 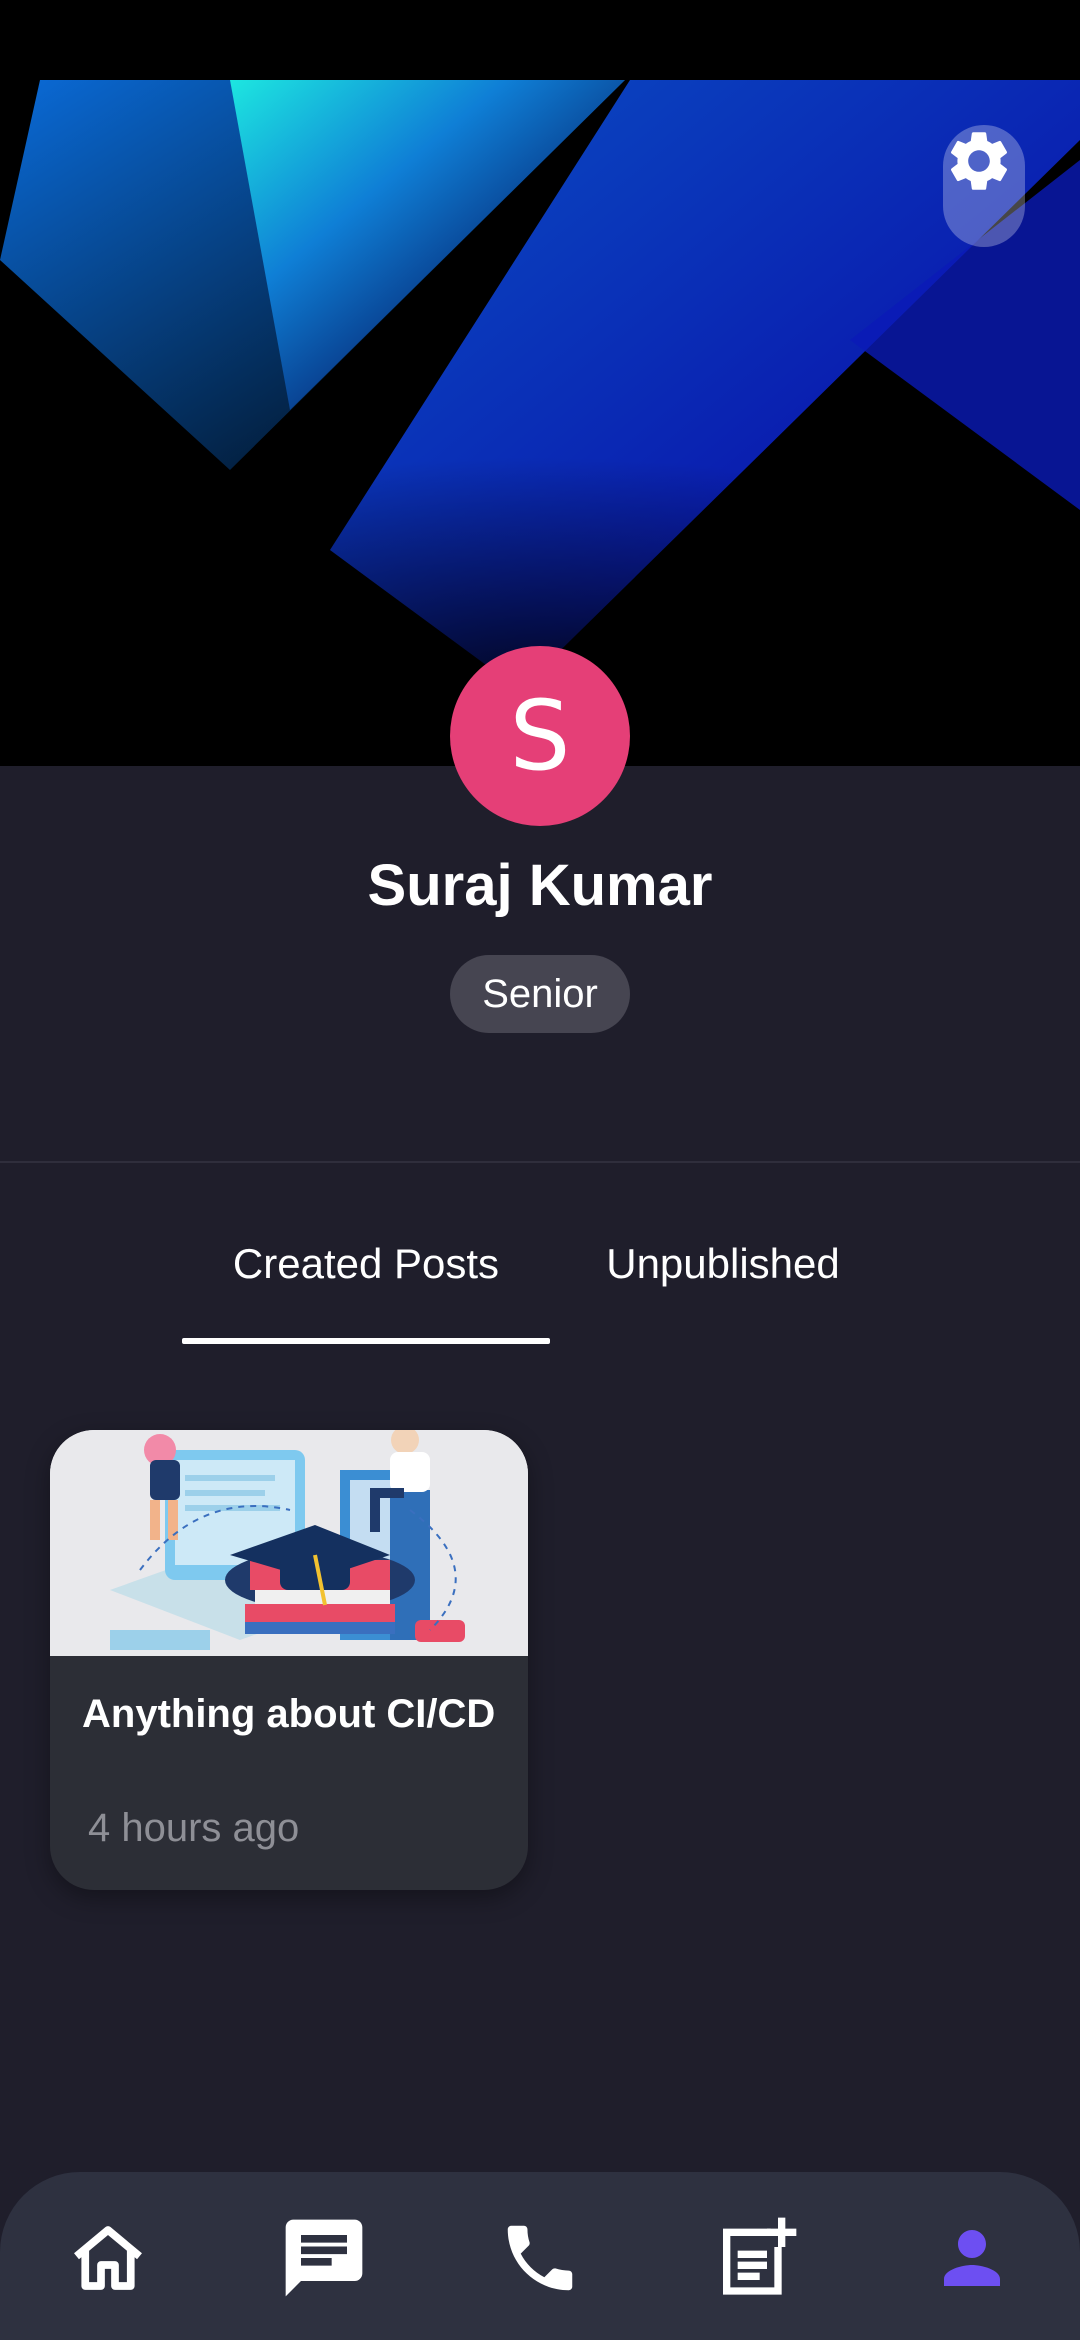 What do you see at coordinates (723, 1264) in the screenshot?
I see `tab-unpublished: Unpublished` at bounding box center [723, 1264].